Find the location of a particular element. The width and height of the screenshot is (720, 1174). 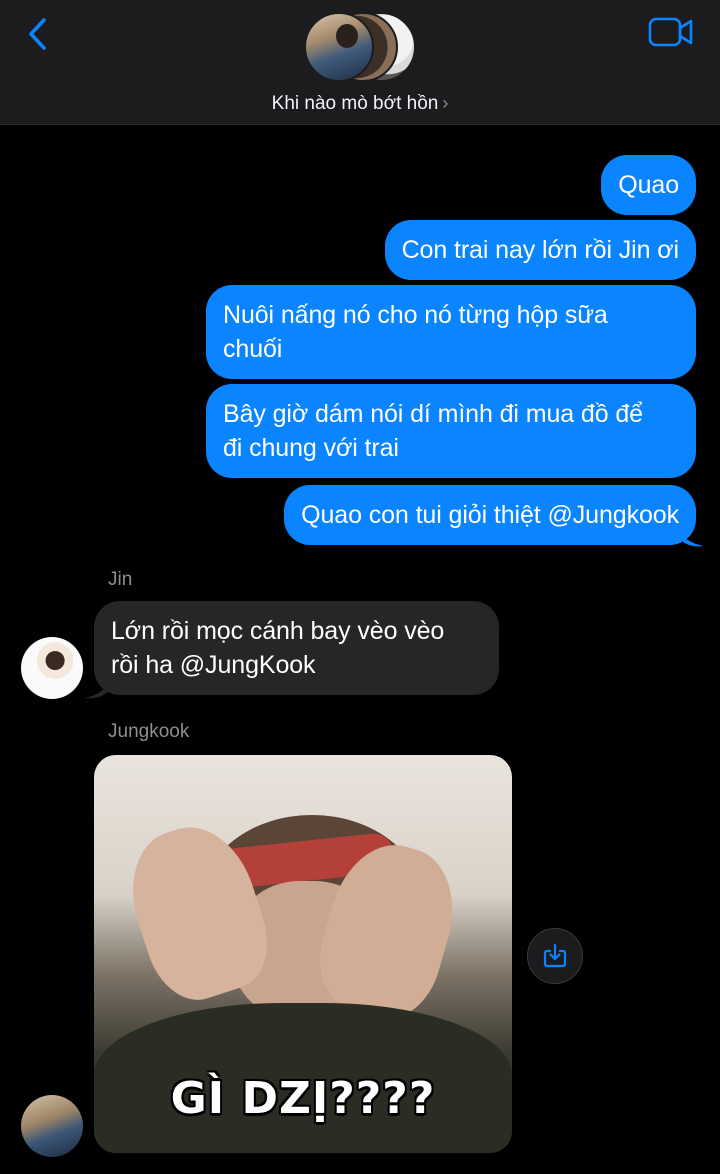

group-avatars is located at coordinates (360, 48).